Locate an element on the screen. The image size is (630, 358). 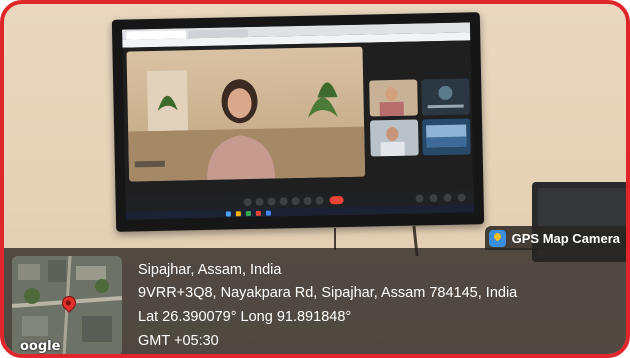
chat-icon is located at coordinates (447, 197).